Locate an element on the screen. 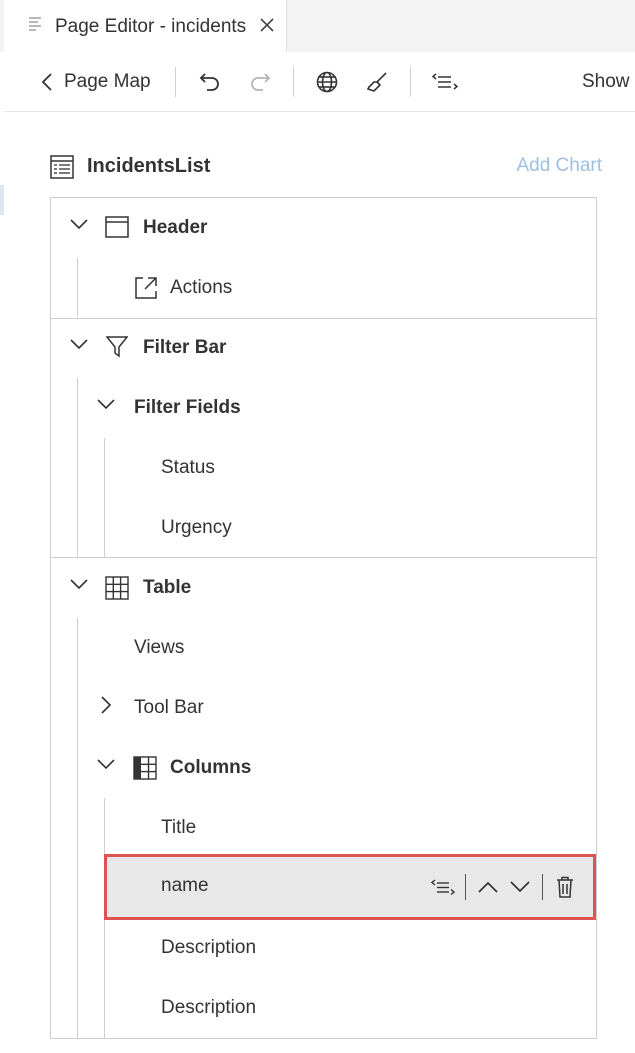 The width and height of the screenshot is (635, 1053). navigate-button is located at coordinates (445, 82).